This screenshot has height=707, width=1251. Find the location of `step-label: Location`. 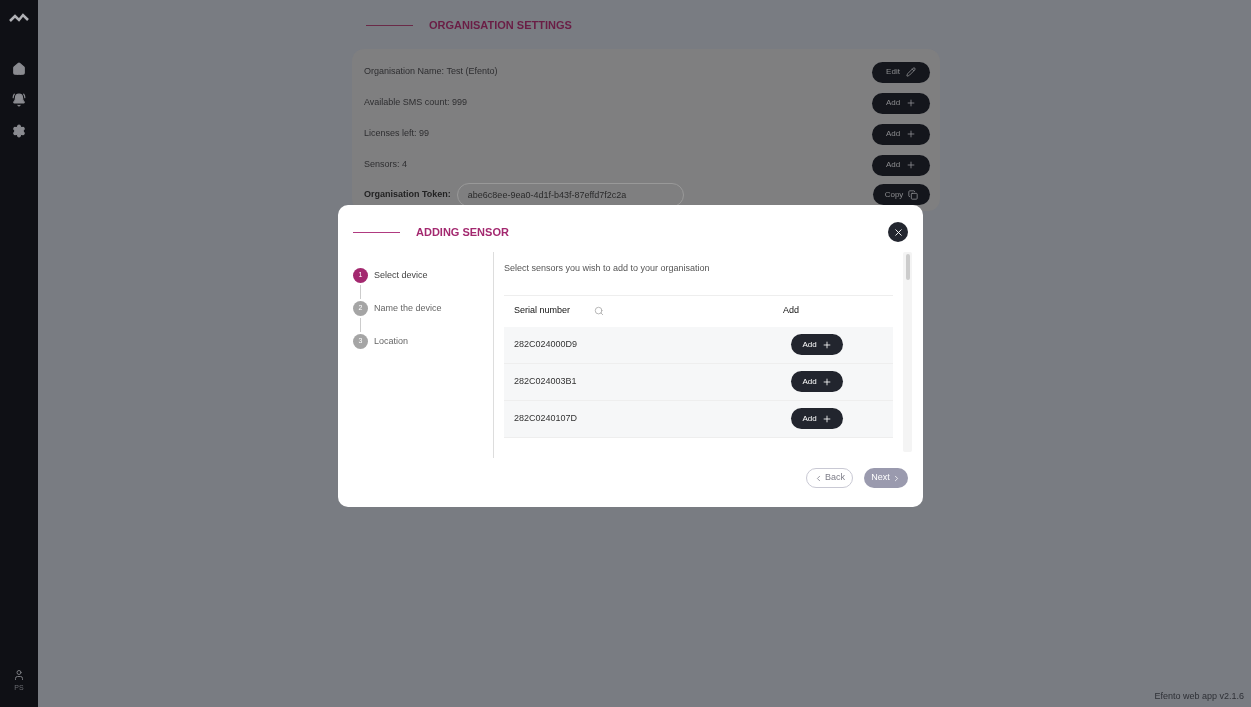

step-label: Location is located at coordinates (391, 341).